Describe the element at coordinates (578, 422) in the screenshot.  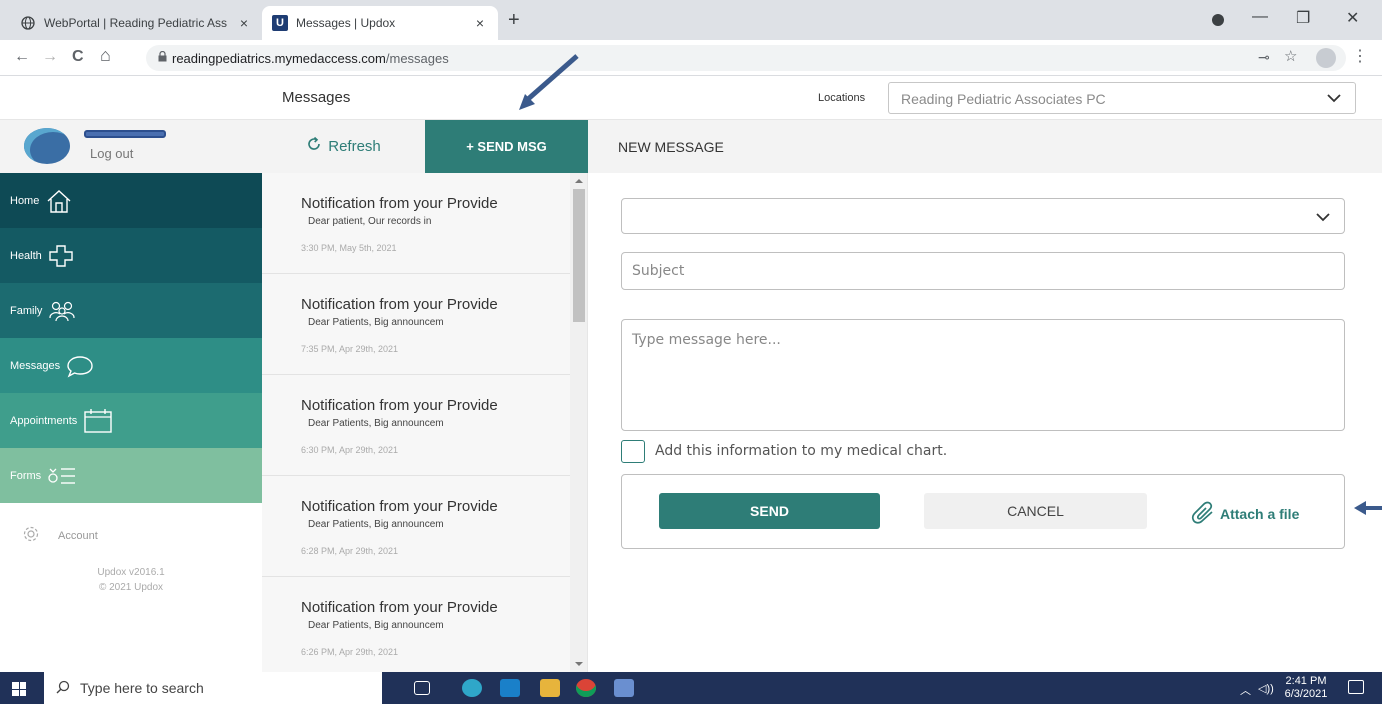
I see `message-list-scrollbar` at that location.